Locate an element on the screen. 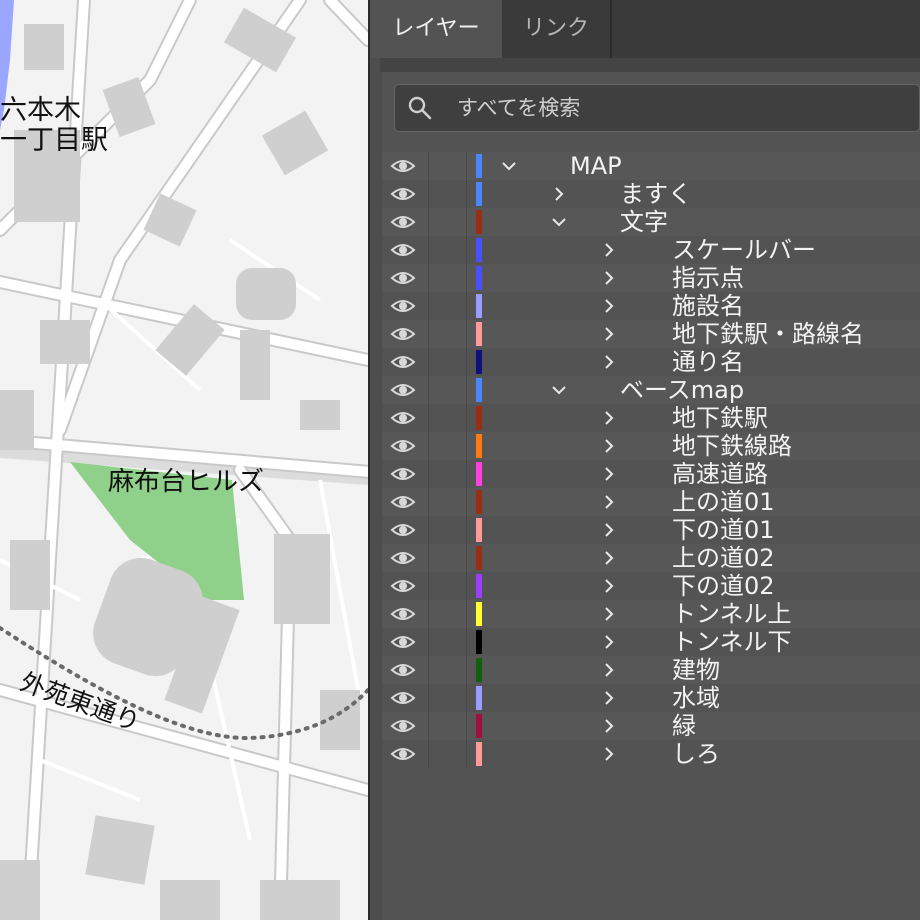 This screenshot has width=920, height=920. tab-links: リンク is located at coordinates (557, 29).